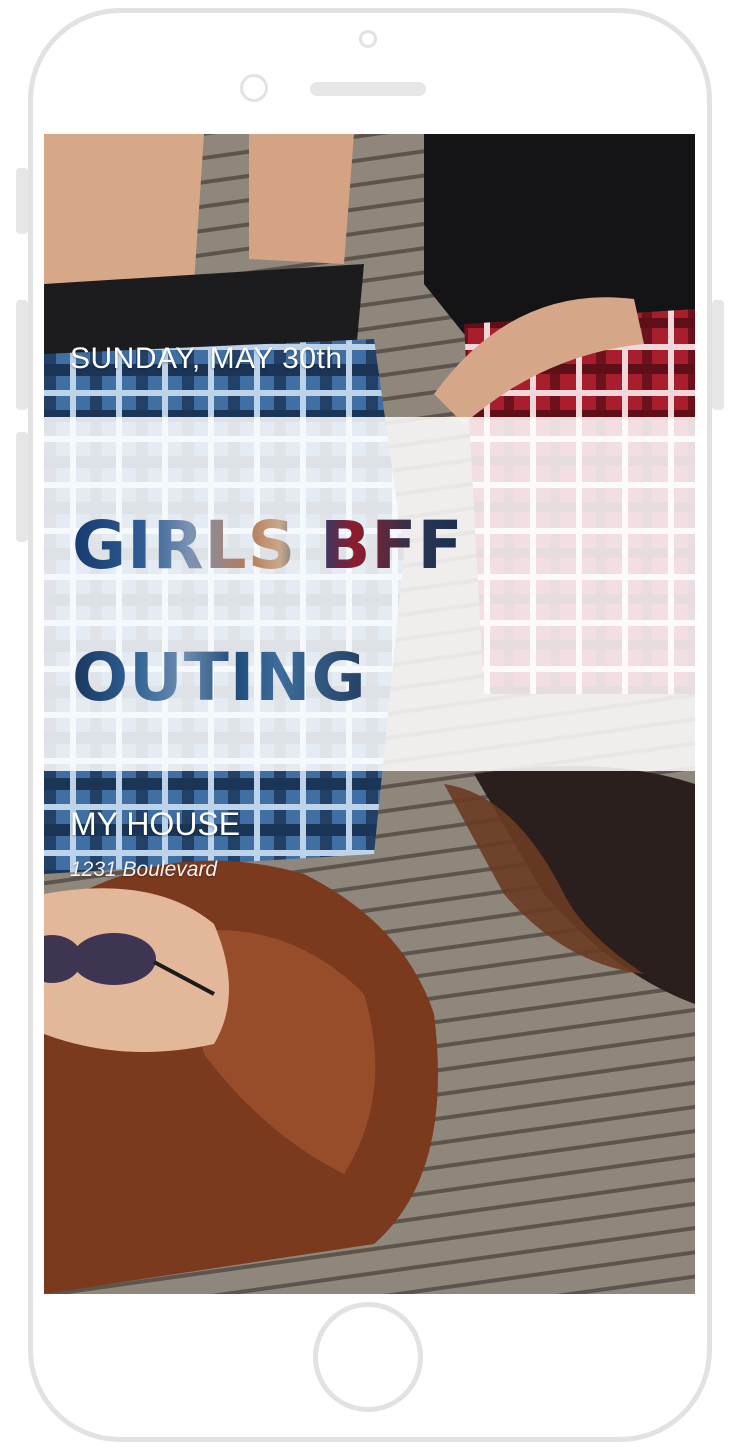 Image resolution: width=740 pixels, height=1451 pixels. Describe the element at coordinates (22, 355) in the screenshot. I see `volume-up-button` at that location.